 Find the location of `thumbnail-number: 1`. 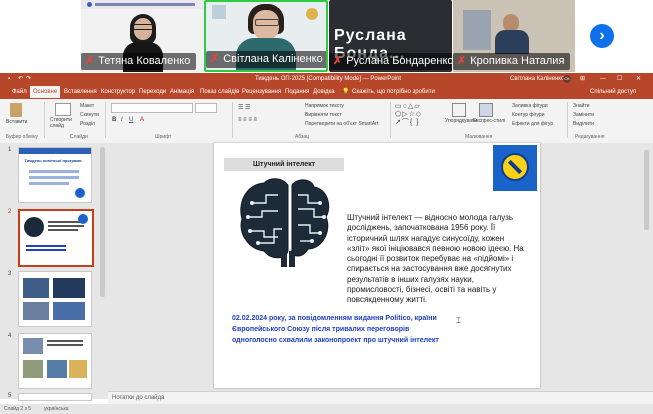

thumbnail-number: 1 is located at coordinates (10, 150).